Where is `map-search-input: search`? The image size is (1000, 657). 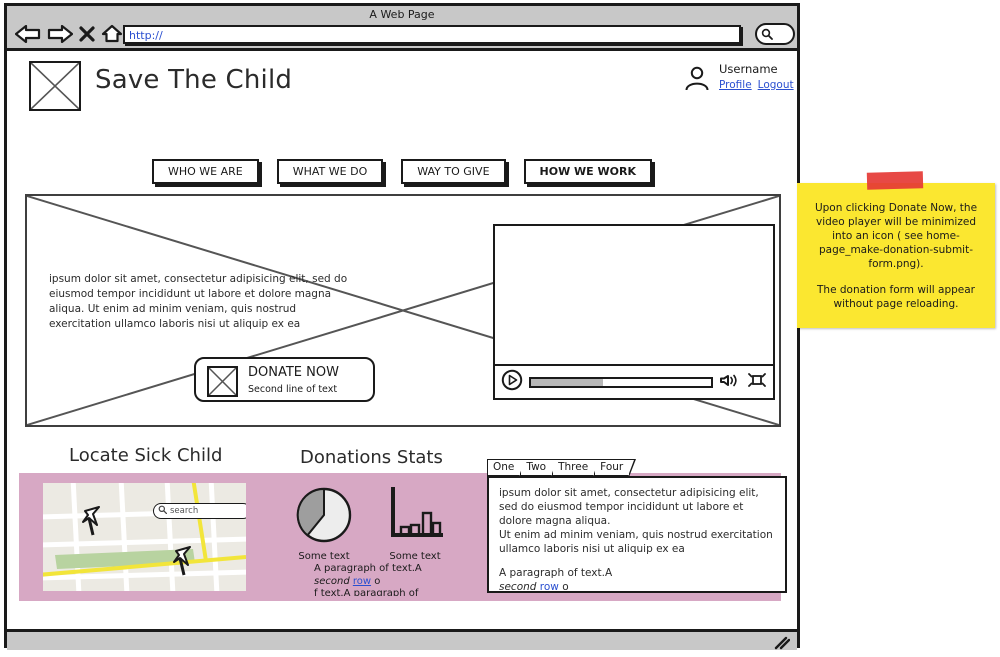
map-search-input: search is located at coordinates (199, 511).